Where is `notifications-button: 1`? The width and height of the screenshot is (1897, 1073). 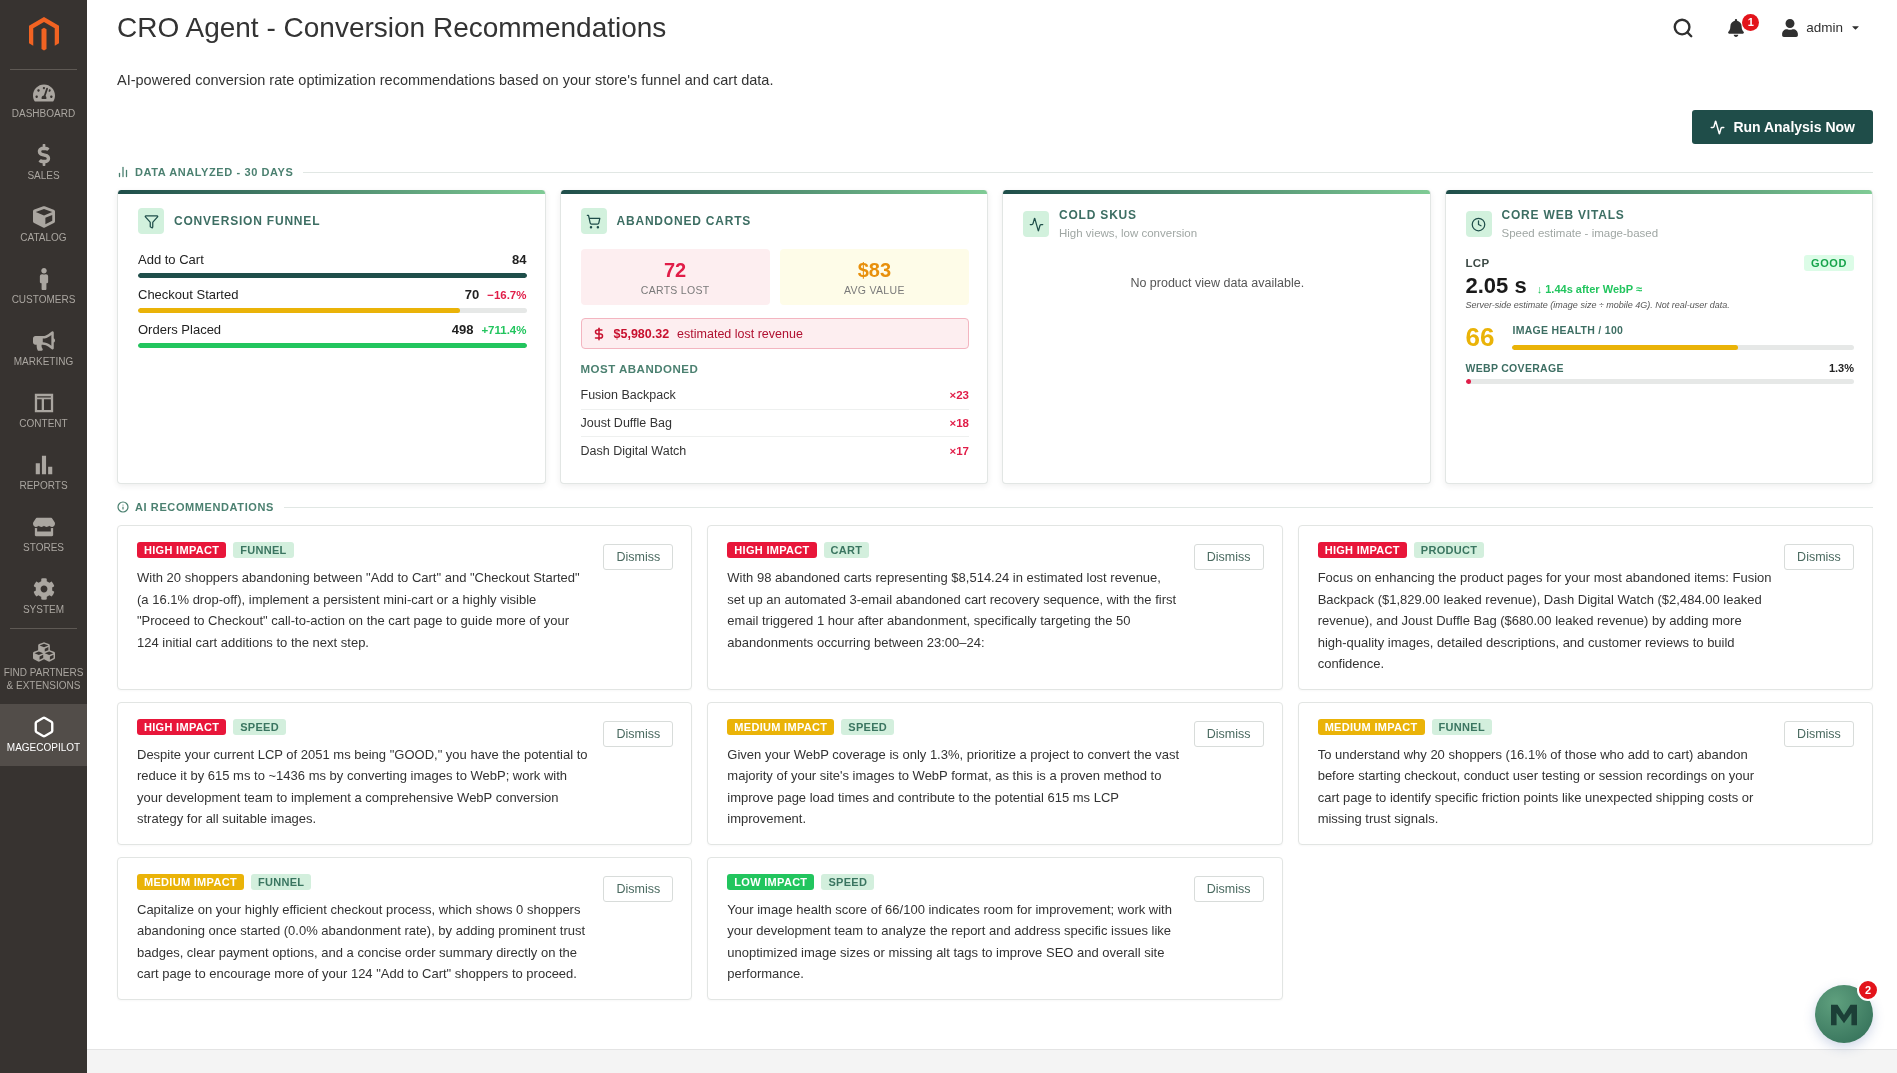 notifications-button: 1 is located at coordinates (1743, 27).